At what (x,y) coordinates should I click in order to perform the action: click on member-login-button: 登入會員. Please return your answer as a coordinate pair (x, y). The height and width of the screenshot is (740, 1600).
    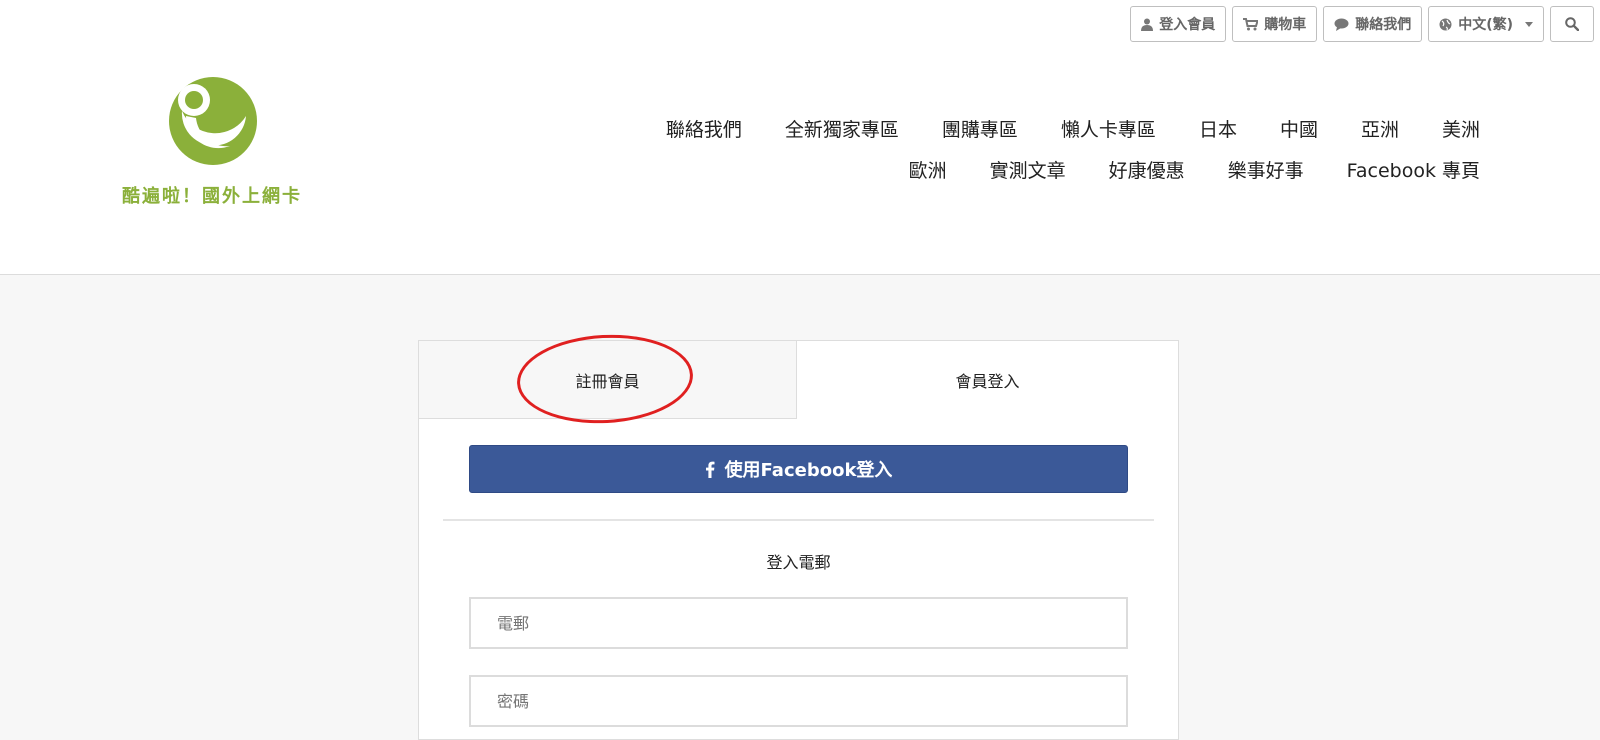
    Looking at the image, I should click on (1178, 24).